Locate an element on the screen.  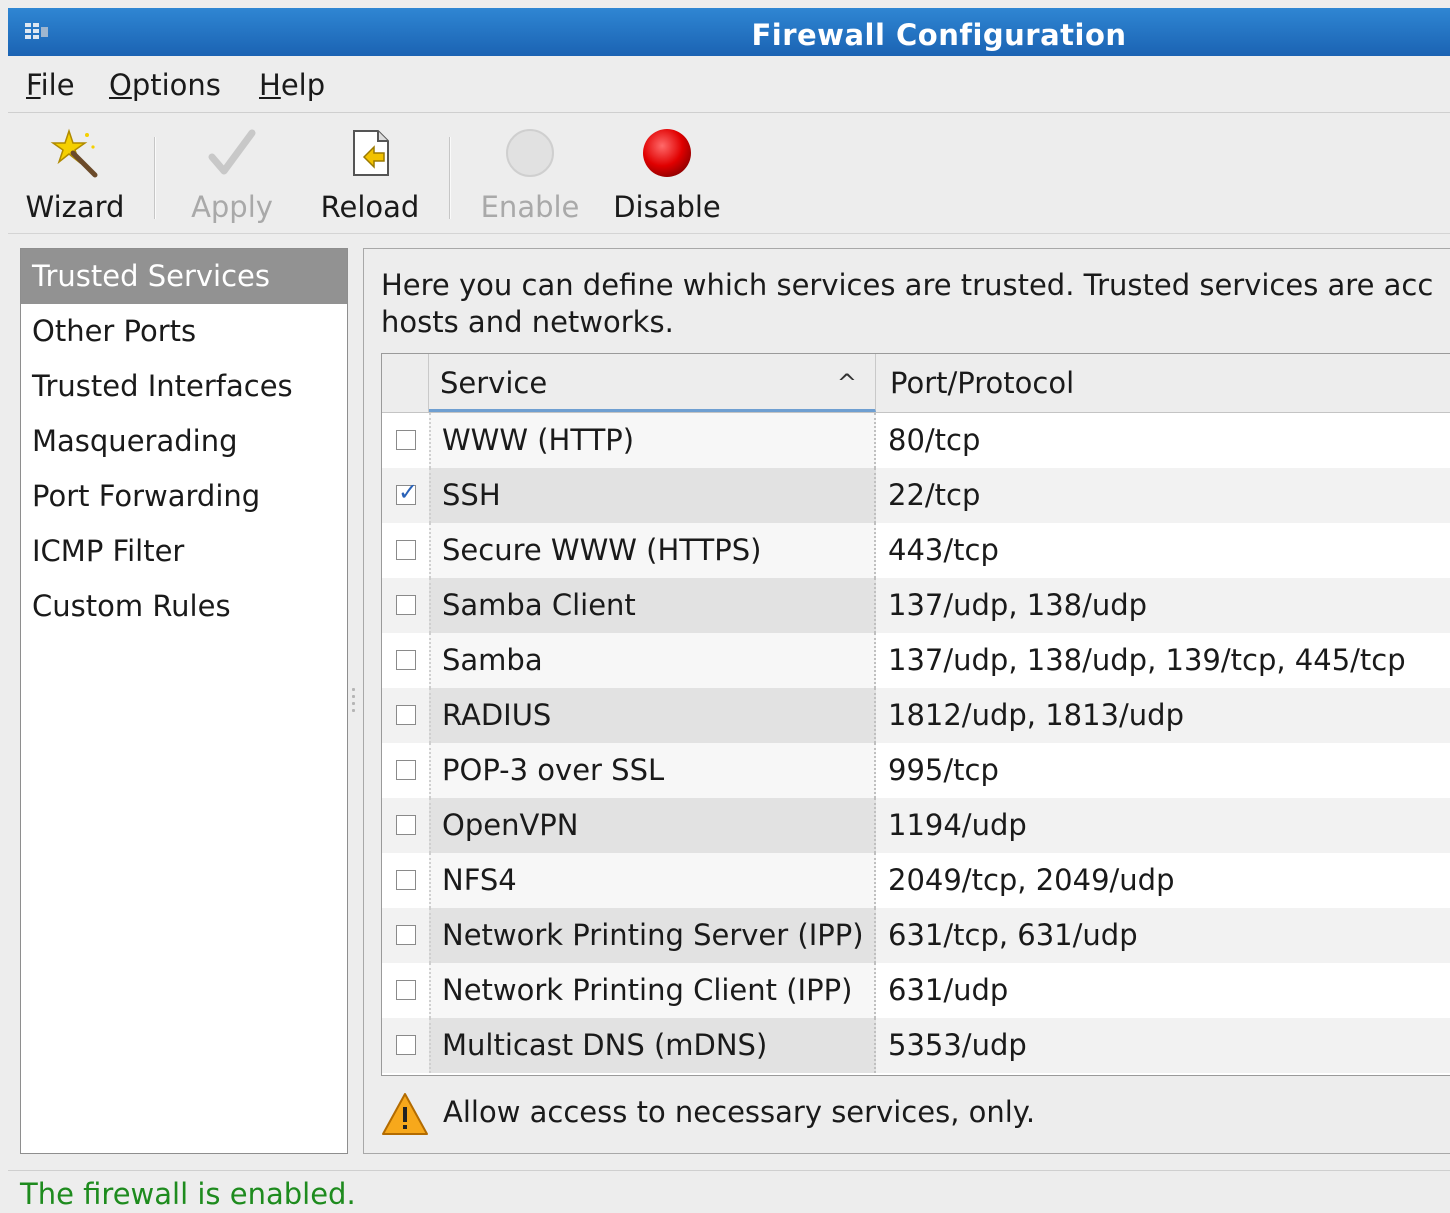
port-column-header: Port/Protocol is located at coordinates (975, 383).